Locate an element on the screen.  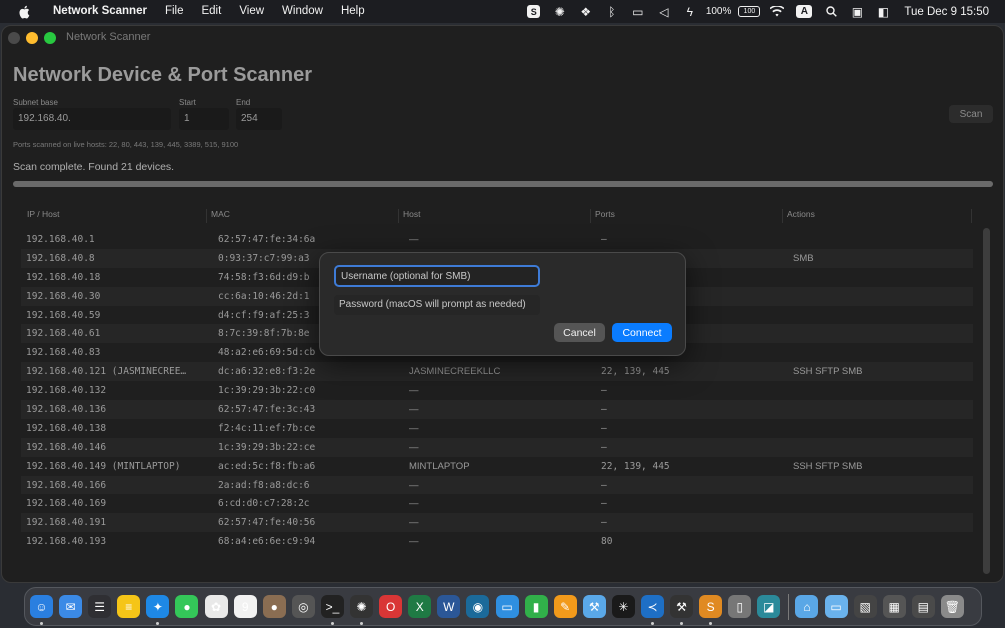
cell-ports: 22, 139, 445 is located at coordinates (635, 466).